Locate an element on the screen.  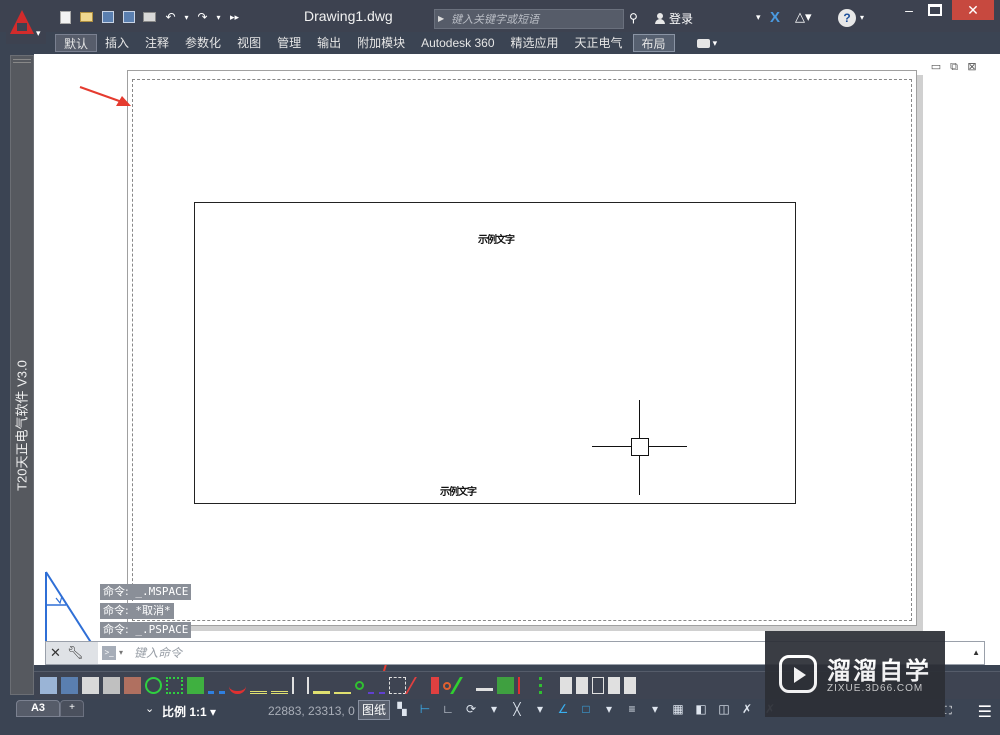
save-as-button is located at coordinates (128, 17).